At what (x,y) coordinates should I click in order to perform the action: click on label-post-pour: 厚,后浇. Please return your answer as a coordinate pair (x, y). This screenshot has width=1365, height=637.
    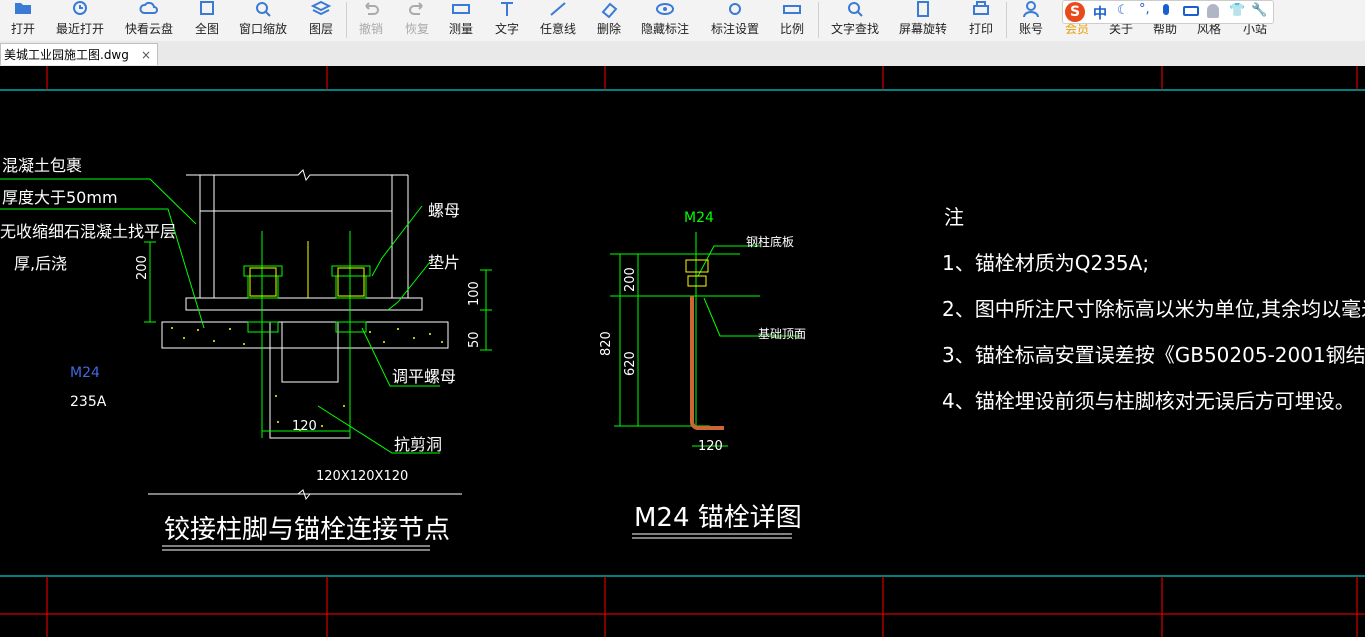
    Looking at the image, I should click on (40, 263).